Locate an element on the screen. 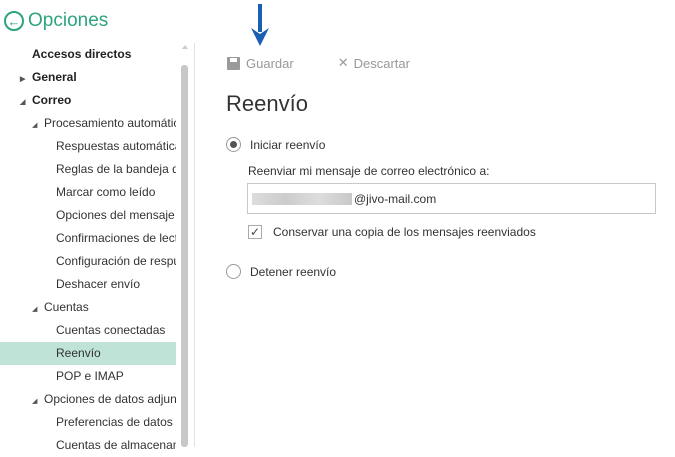 The height and width of the screenshot is (457, 675). discard-button: ✕ Descartar is located at coordinates (374, 63).